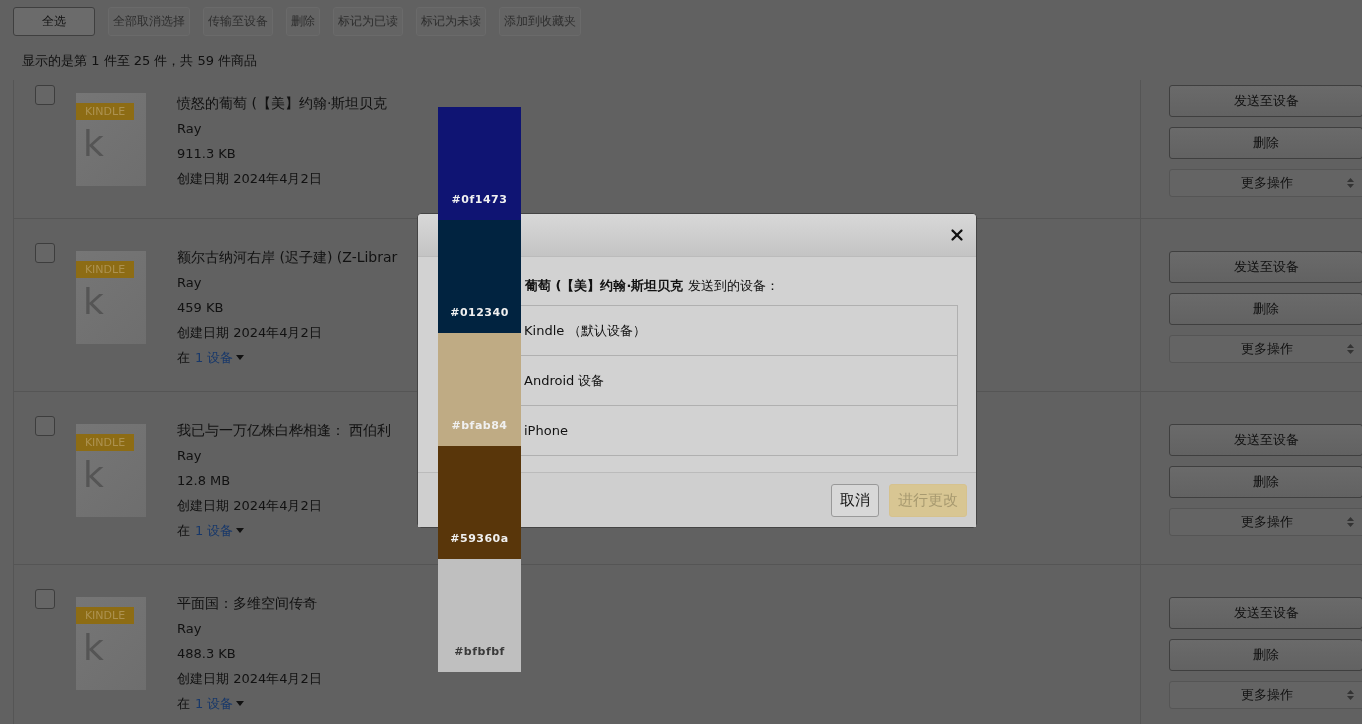 The height and width of the screenshot is (724, 1362). What do you see at coordinates (282, 104) in the screenshot?
I see `book-title: 愤怒的葡萄 (【美】约翰·斯坦贝克` at bounding box center [282, 104].